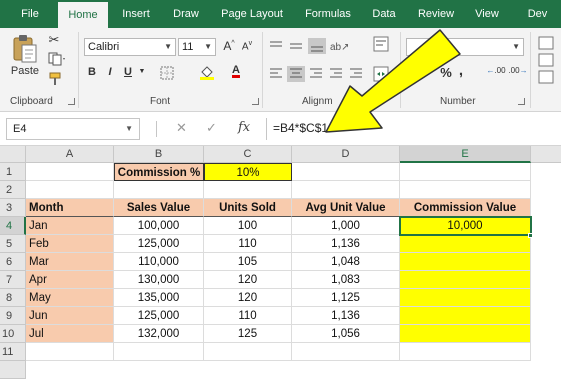  Describe the element at coordinates (13, 226) in the screenshot. I see `row-header-4: 4` at that location.